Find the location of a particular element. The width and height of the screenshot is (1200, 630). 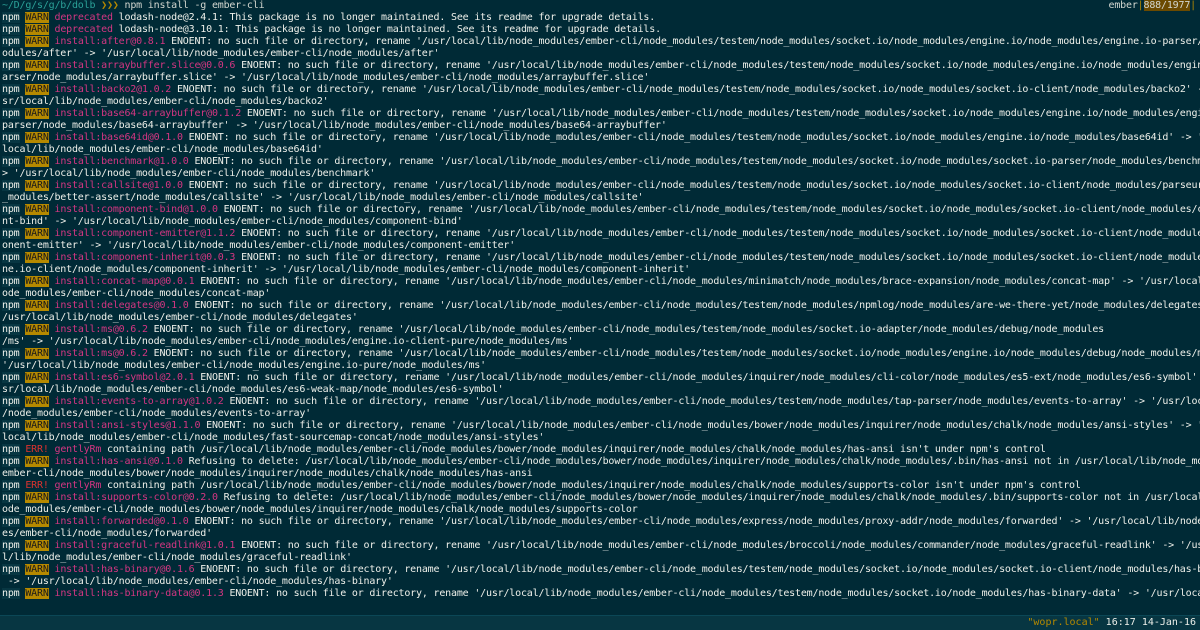

log-verb: install:has-binary-data@0.1.3 is located at coordinates (139, 593).